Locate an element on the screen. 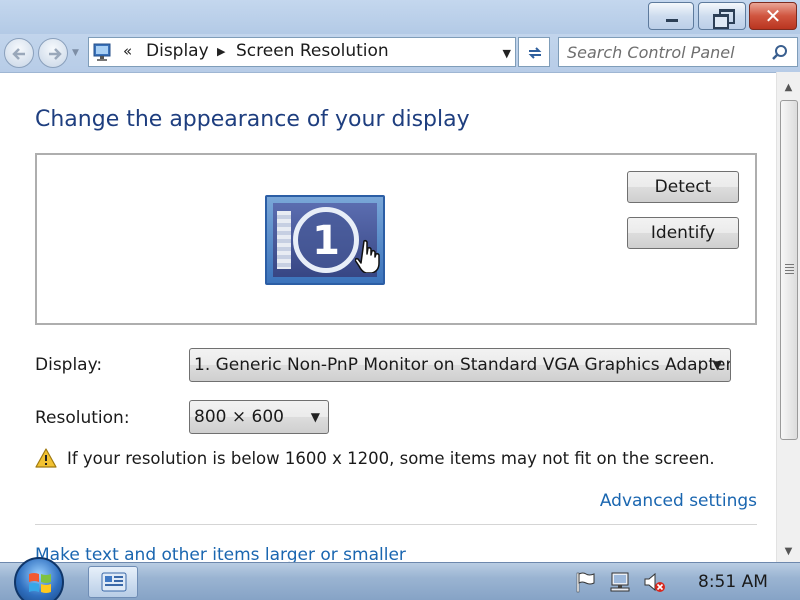 This screenshot has height=600, width=800. monitor-sidebar-graphic is located at coordinates (284, 240).